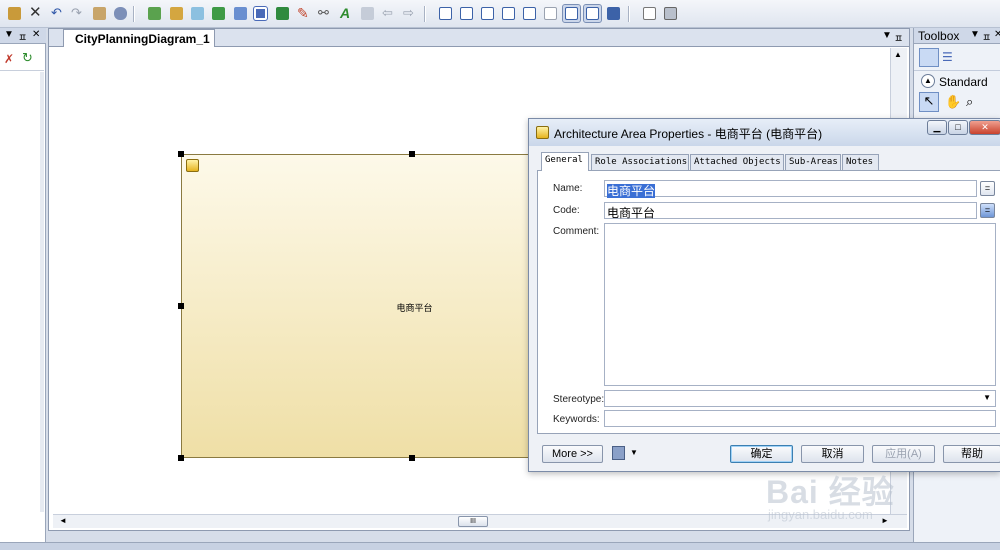 This screenshot has width=1000, height=550. I want to click on maximize-button: □, so click(958, 127).